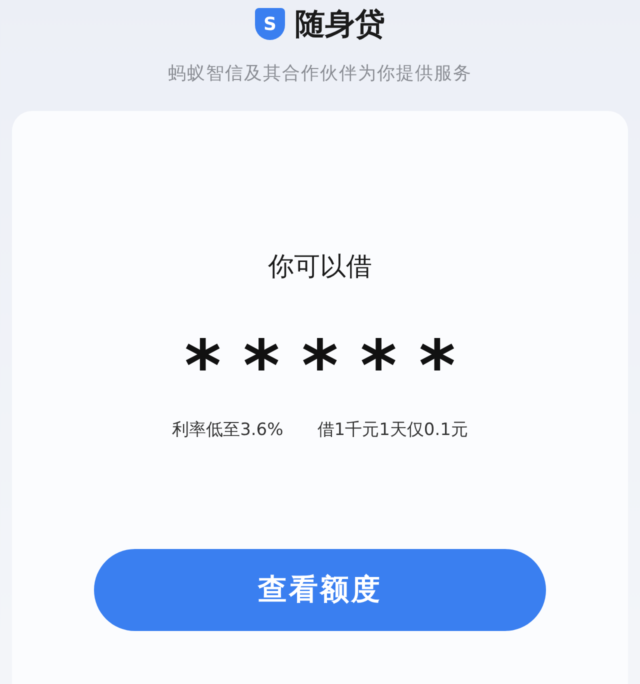 The height and width of the screenshot is (684, 640). Describe the element at coordinates (270, 24) in the screenshot. I see `shield-logo-icon: S` at that location.